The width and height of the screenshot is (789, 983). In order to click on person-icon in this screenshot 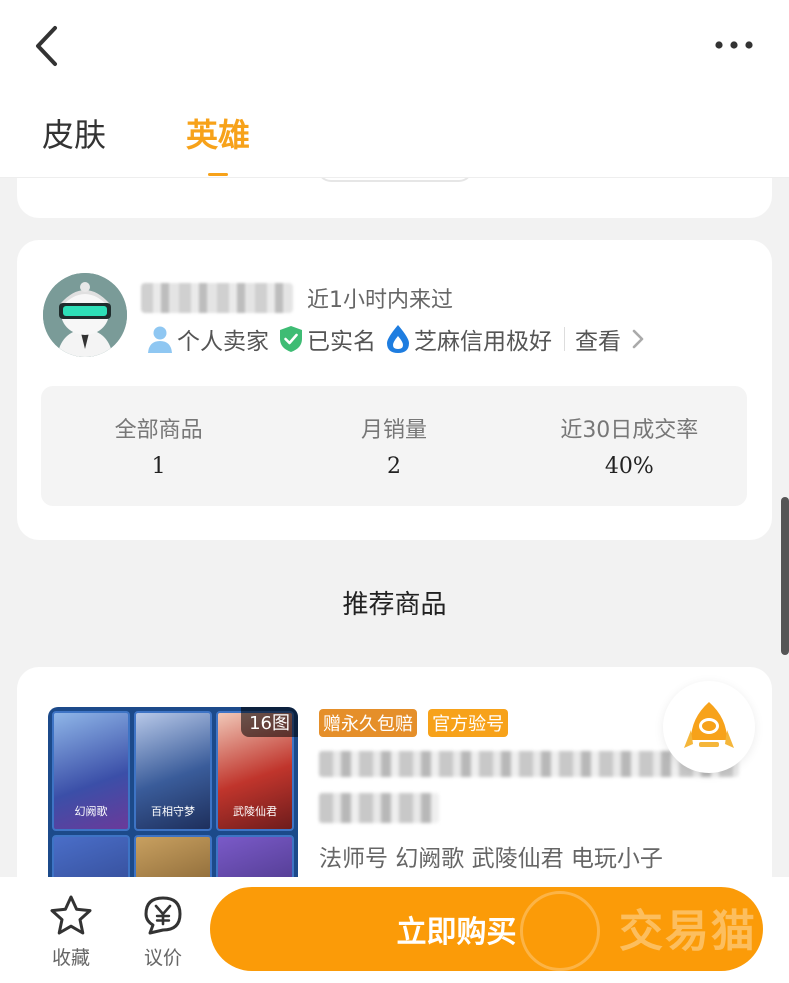, I will do `click(160, 339)`.